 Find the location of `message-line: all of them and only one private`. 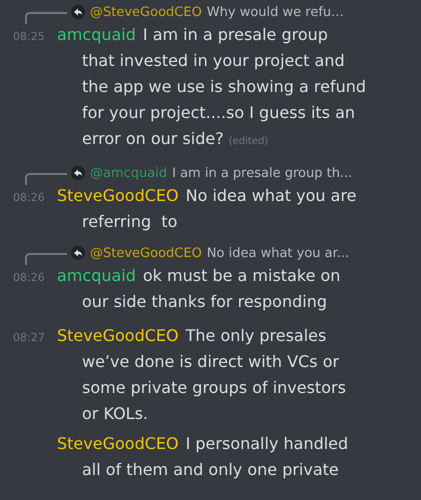

message-line: all of them and only one private is located at coordinates (210, 469).